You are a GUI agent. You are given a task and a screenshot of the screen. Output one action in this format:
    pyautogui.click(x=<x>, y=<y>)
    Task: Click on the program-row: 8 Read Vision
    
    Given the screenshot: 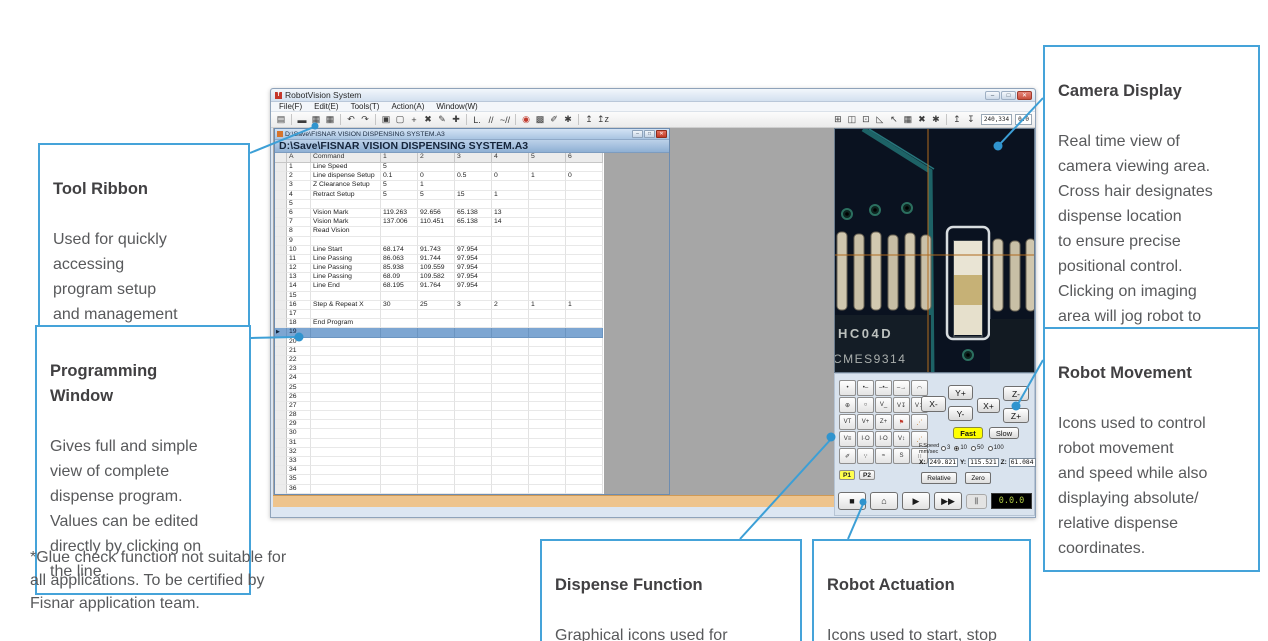 What is the action you would take?
    pyautogui.click(x=439, y=232)
    